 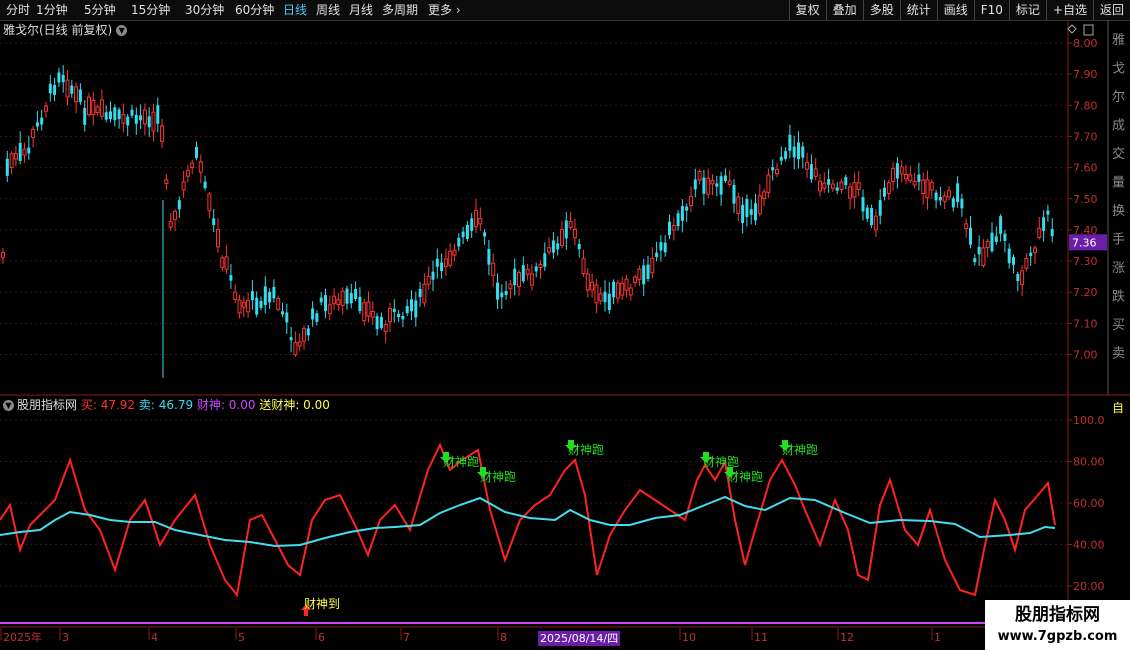 What do you see at coordinates (1089, 462) in the screenshot?
I see `indicator-tick-label: 80.00` at bounding box center [1089, 462].